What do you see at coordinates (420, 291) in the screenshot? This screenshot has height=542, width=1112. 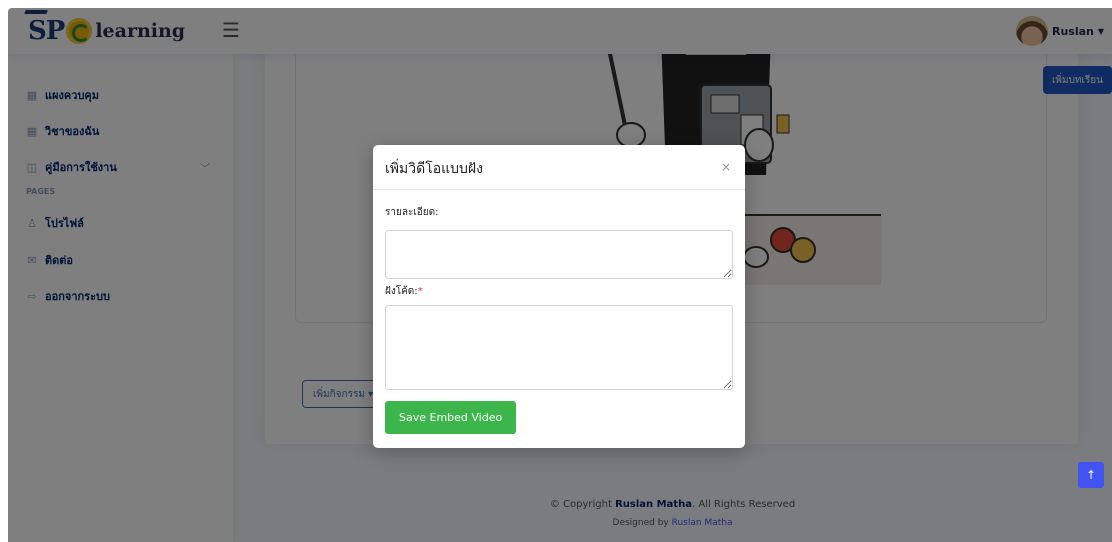 I see `required-mark: *` at bounding box center [420, 291].